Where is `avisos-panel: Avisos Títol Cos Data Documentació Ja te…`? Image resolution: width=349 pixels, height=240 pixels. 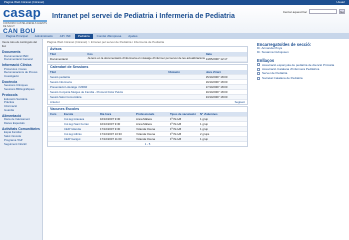
avisos-panel: Avisos Títol Cos Data Documentació Ja te… is located at coordinates (147, 54).